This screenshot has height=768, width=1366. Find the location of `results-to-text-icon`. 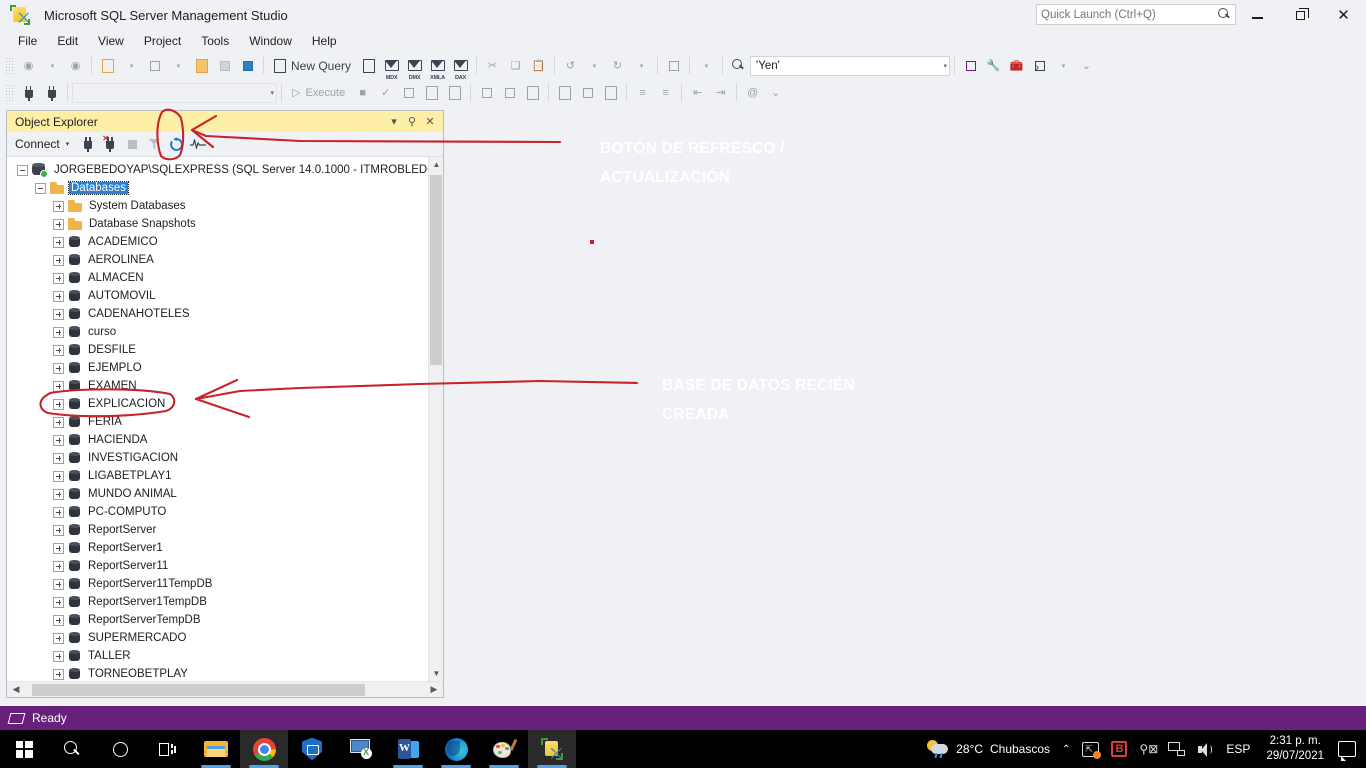

results-to-text-icon is located at coordinates (564, 93).